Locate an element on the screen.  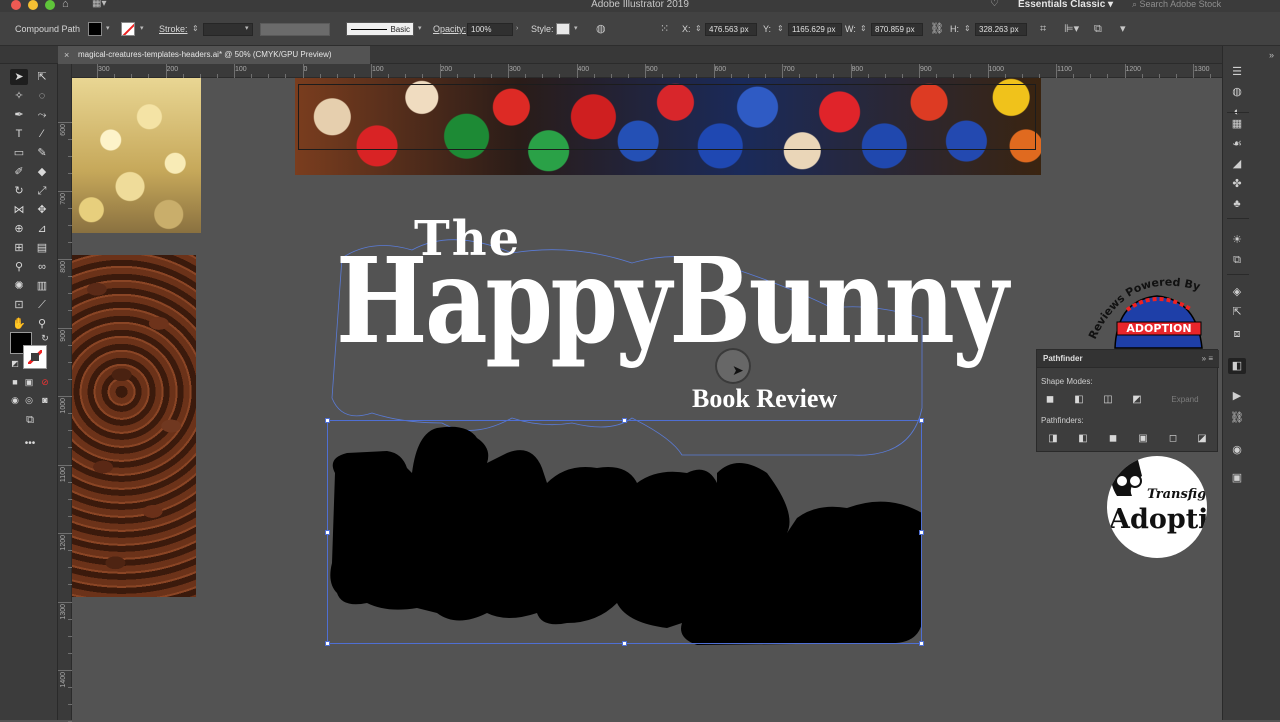
mesh-tool-icon: ⊞ is located at coordinates (19, 248).